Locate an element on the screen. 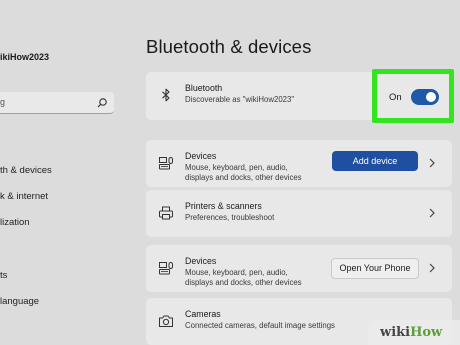 The image size is (460, 345). add-device-button: Add device is located at coordinates (375, 161).